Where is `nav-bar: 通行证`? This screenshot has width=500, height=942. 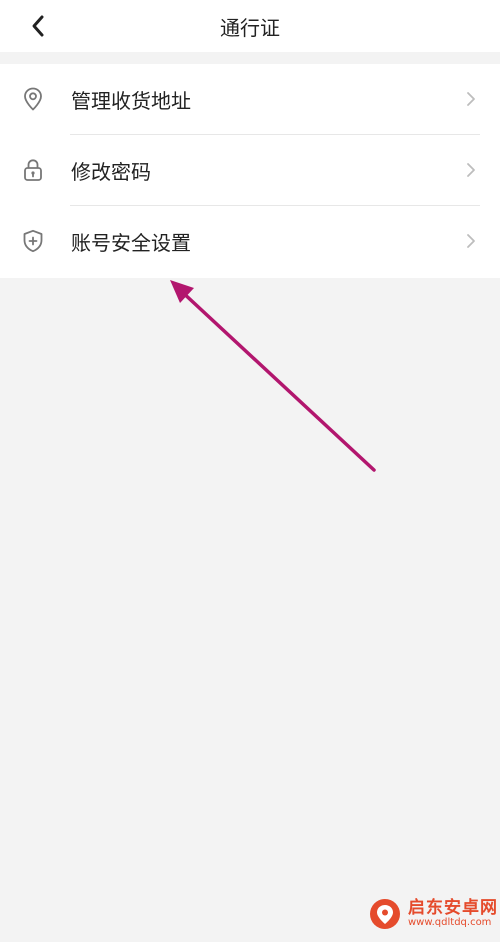 nav-bar: 通行证 is located at coordinates (250, 26).